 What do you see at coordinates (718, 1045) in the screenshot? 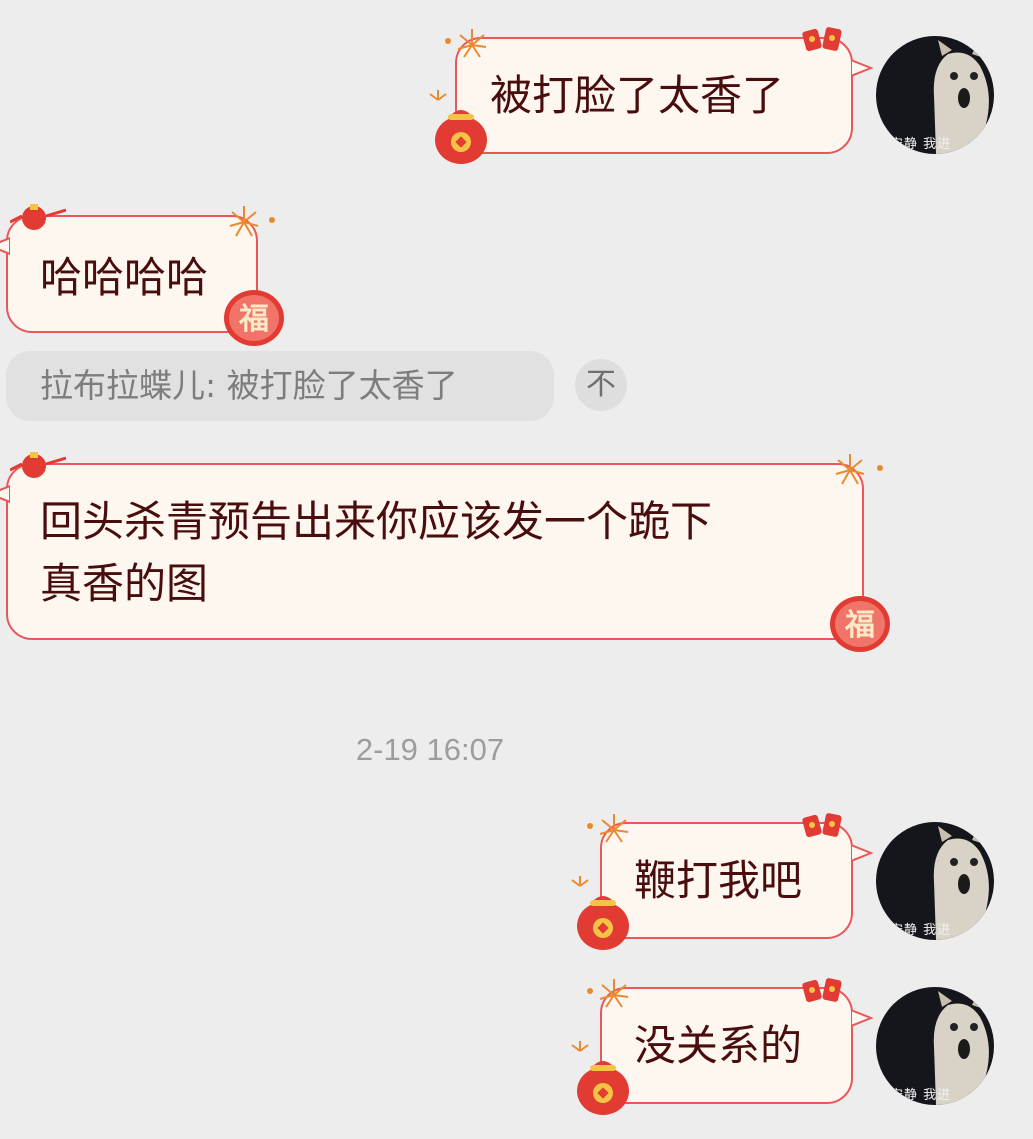
I see `message-text: 没关系的` at bounding box center [718, 1045].